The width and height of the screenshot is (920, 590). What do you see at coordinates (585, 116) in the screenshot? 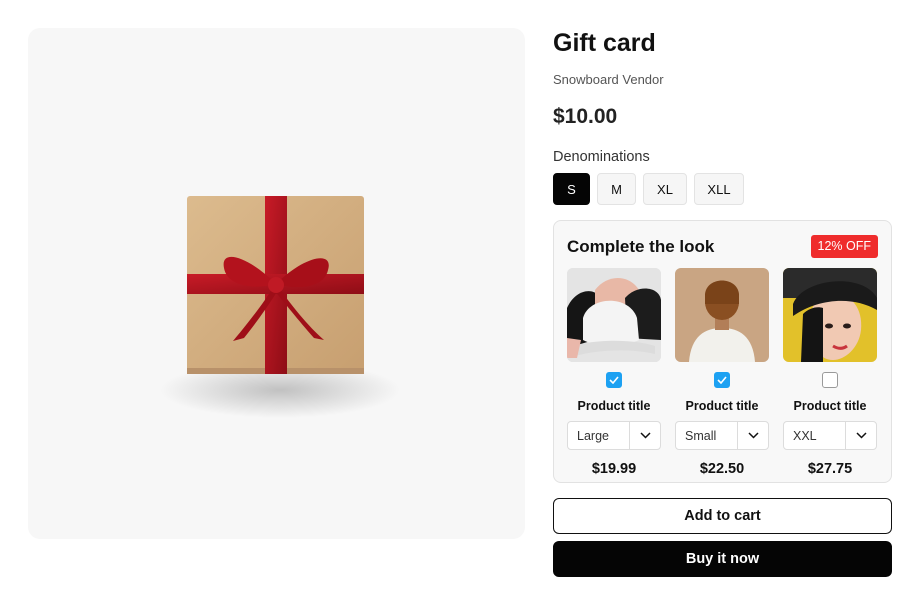
I see `product-price: $10.00` at bounding box center [585, 116].